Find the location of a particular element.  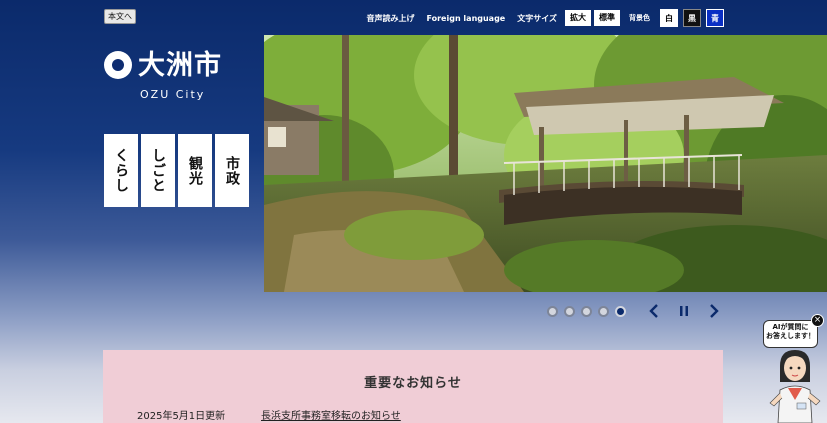

foreign-language-link: Foreign language is located at coordinates (465, 18).